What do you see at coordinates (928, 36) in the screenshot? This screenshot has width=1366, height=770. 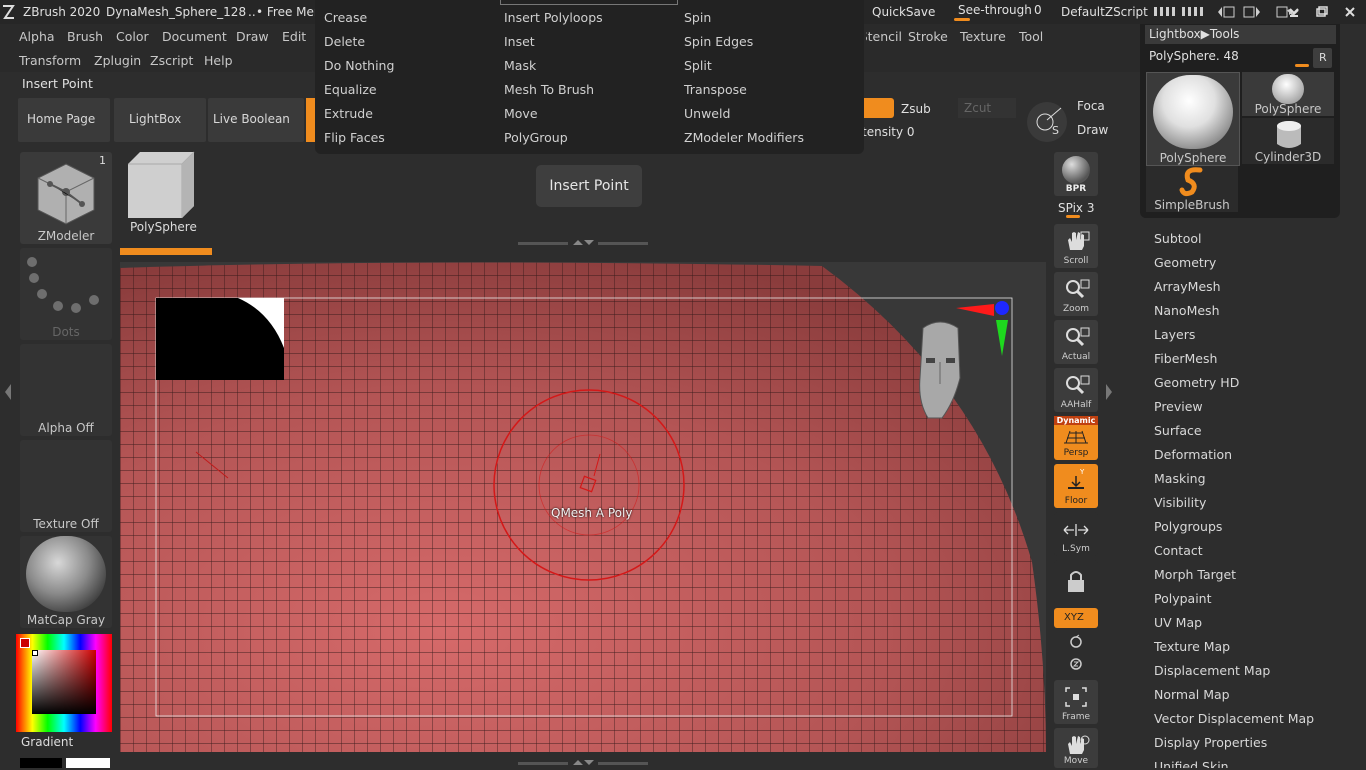 I see `menu-stroke: Stroke` at bounding box center [928, 36].